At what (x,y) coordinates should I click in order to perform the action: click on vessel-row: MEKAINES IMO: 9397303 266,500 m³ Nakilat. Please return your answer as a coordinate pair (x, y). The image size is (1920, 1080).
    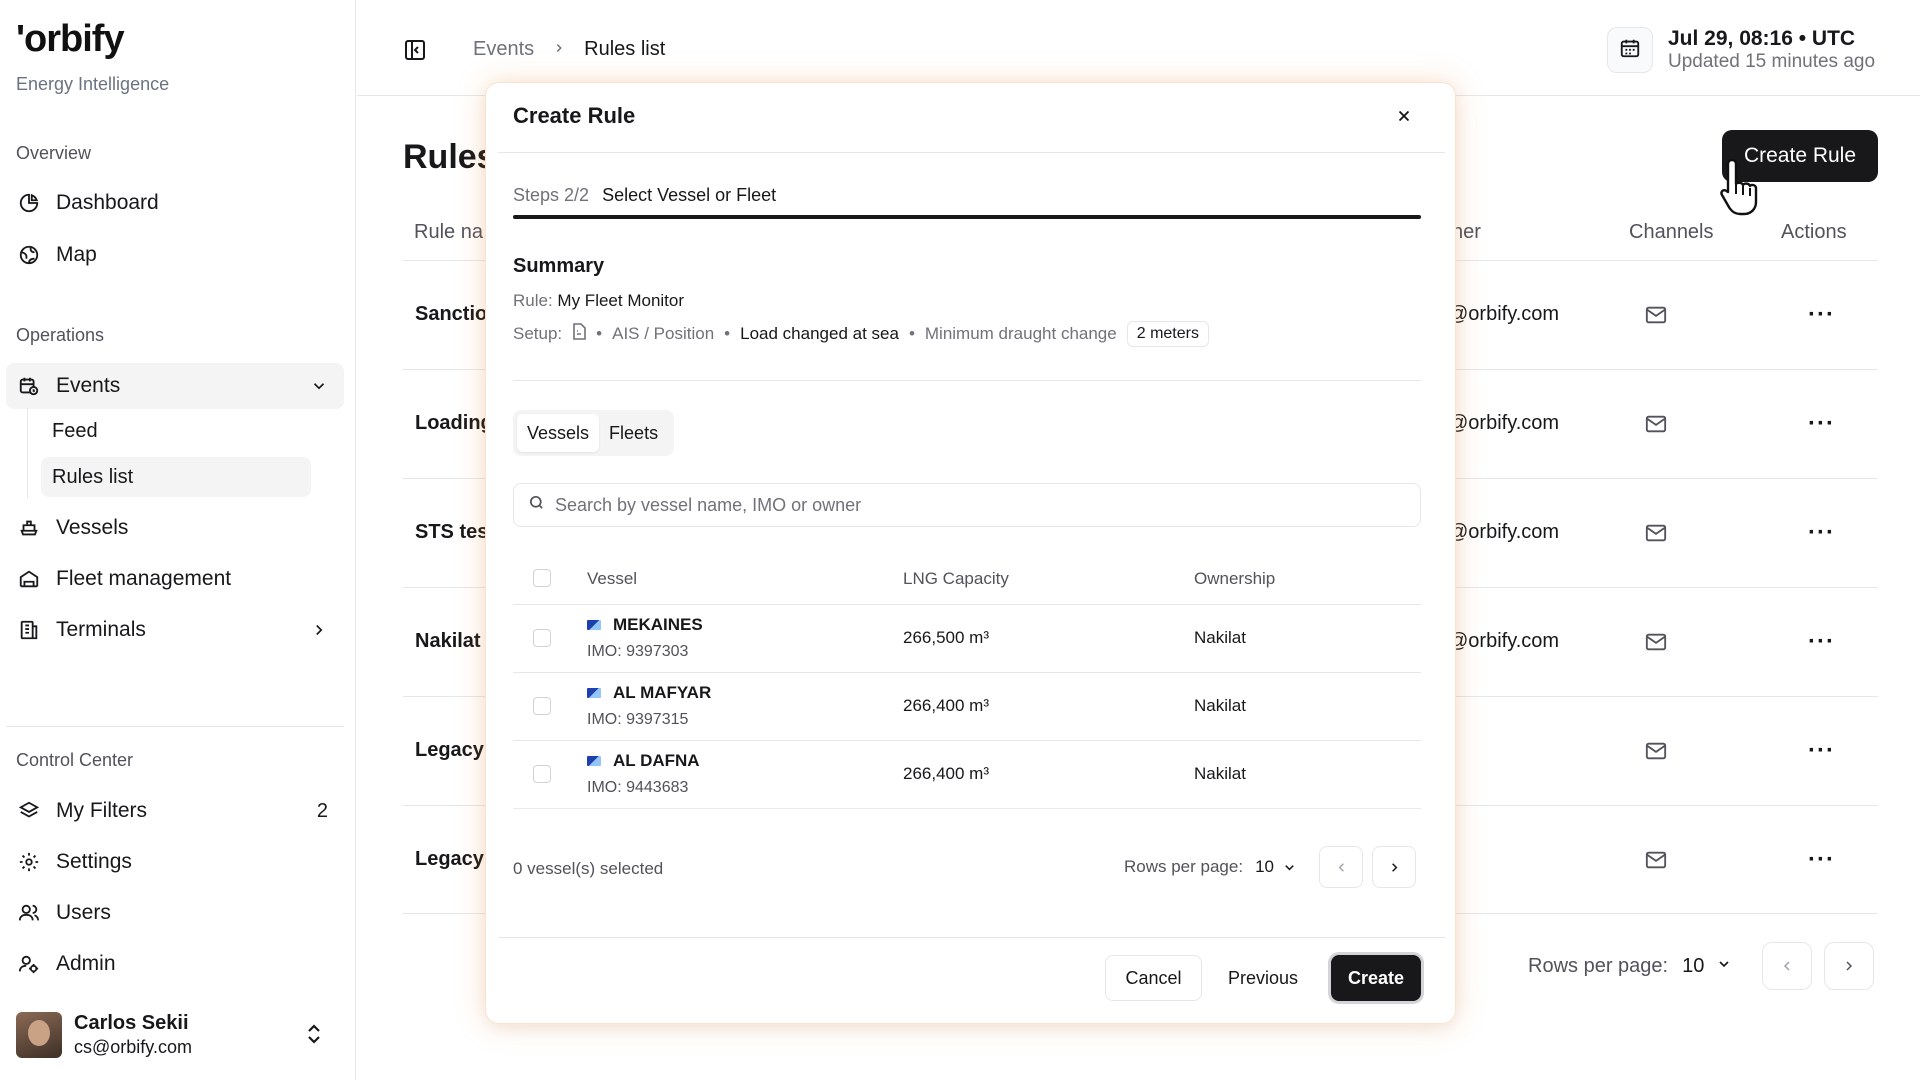
    Looking at the image, I should click on (967, 639).